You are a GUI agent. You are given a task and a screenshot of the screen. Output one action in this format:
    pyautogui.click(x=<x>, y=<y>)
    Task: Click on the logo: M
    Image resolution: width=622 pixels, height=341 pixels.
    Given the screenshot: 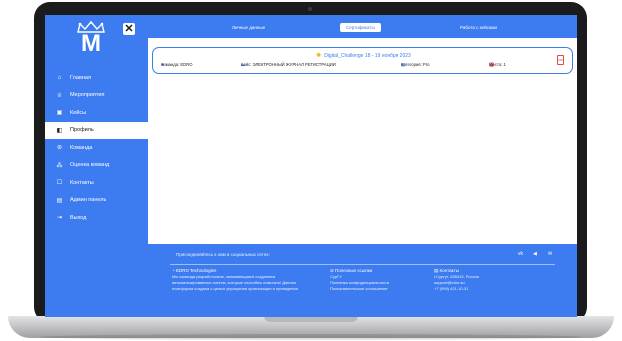 What is the action you would take?
    pyautogui.click(x=91, y=39)
    